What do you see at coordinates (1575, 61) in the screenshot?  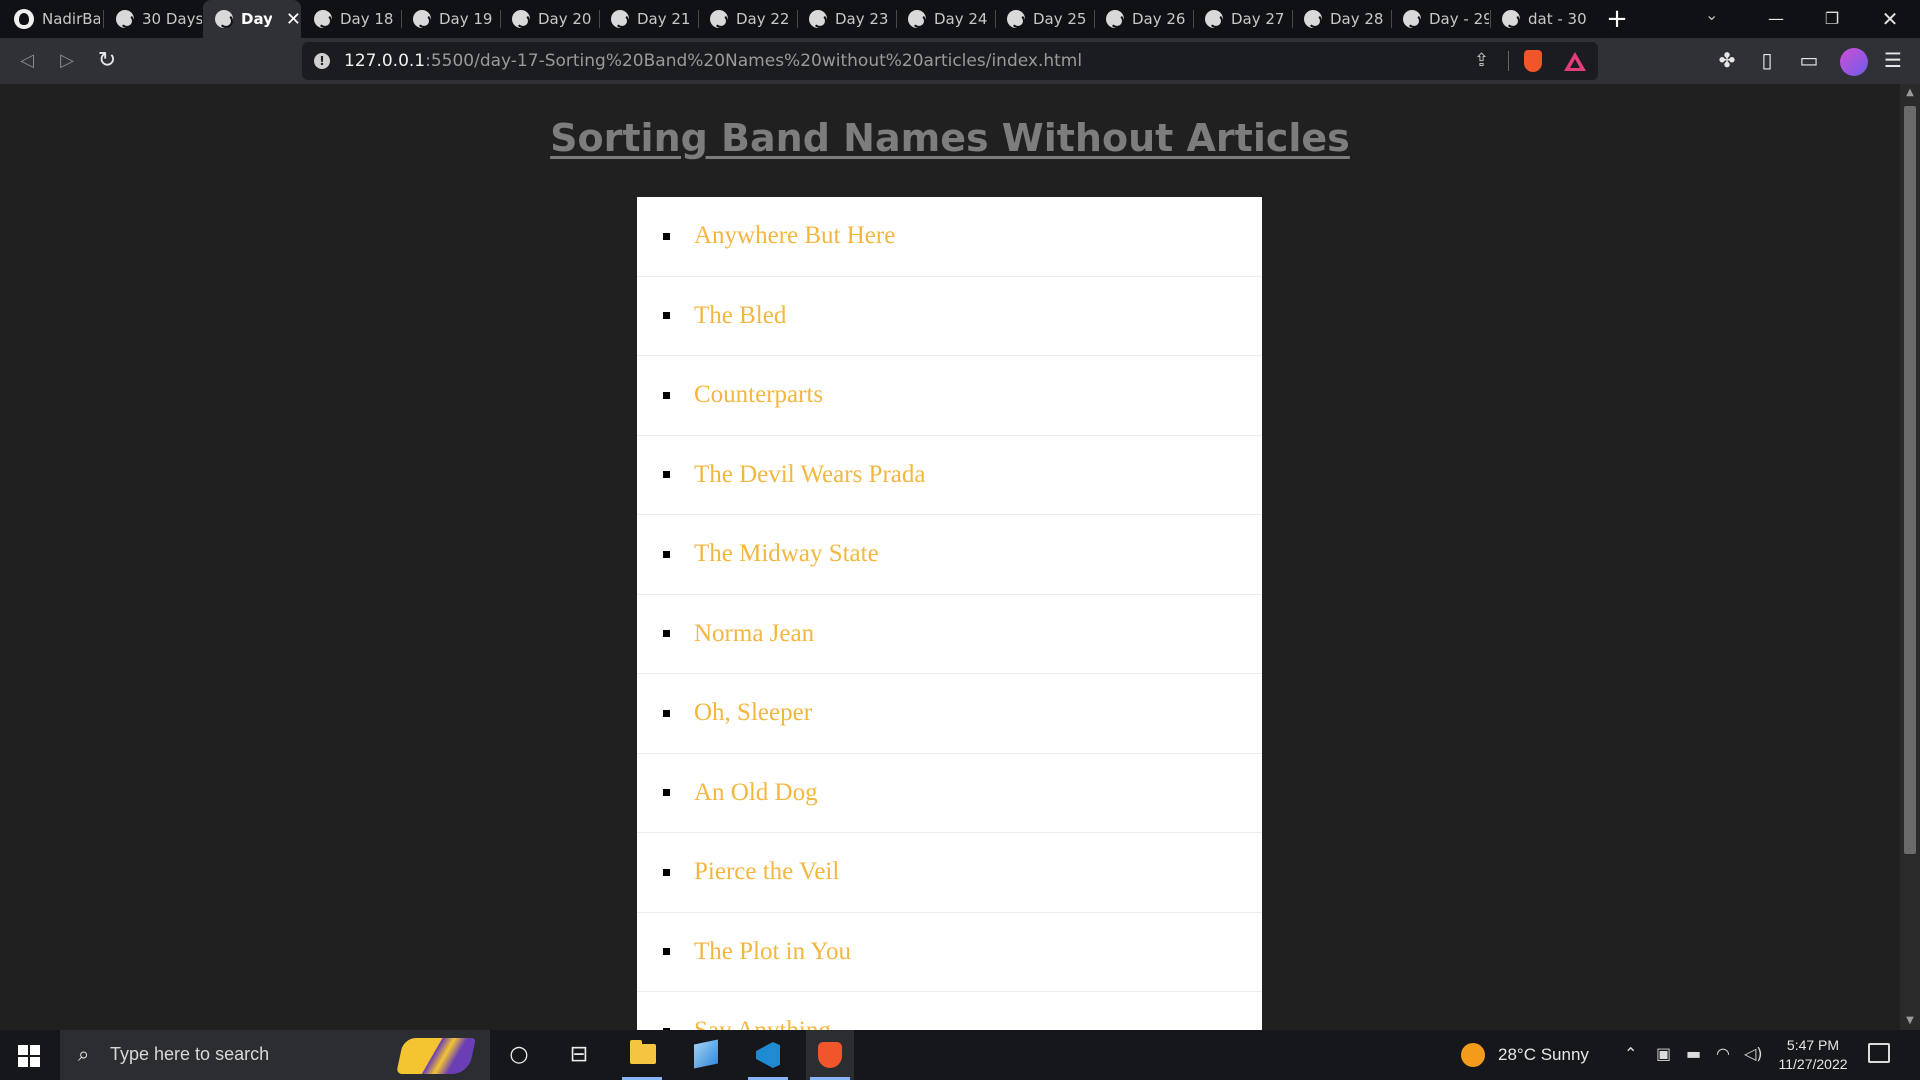 I see `brave-rewards-icon` at bounding box center [1575, 61].